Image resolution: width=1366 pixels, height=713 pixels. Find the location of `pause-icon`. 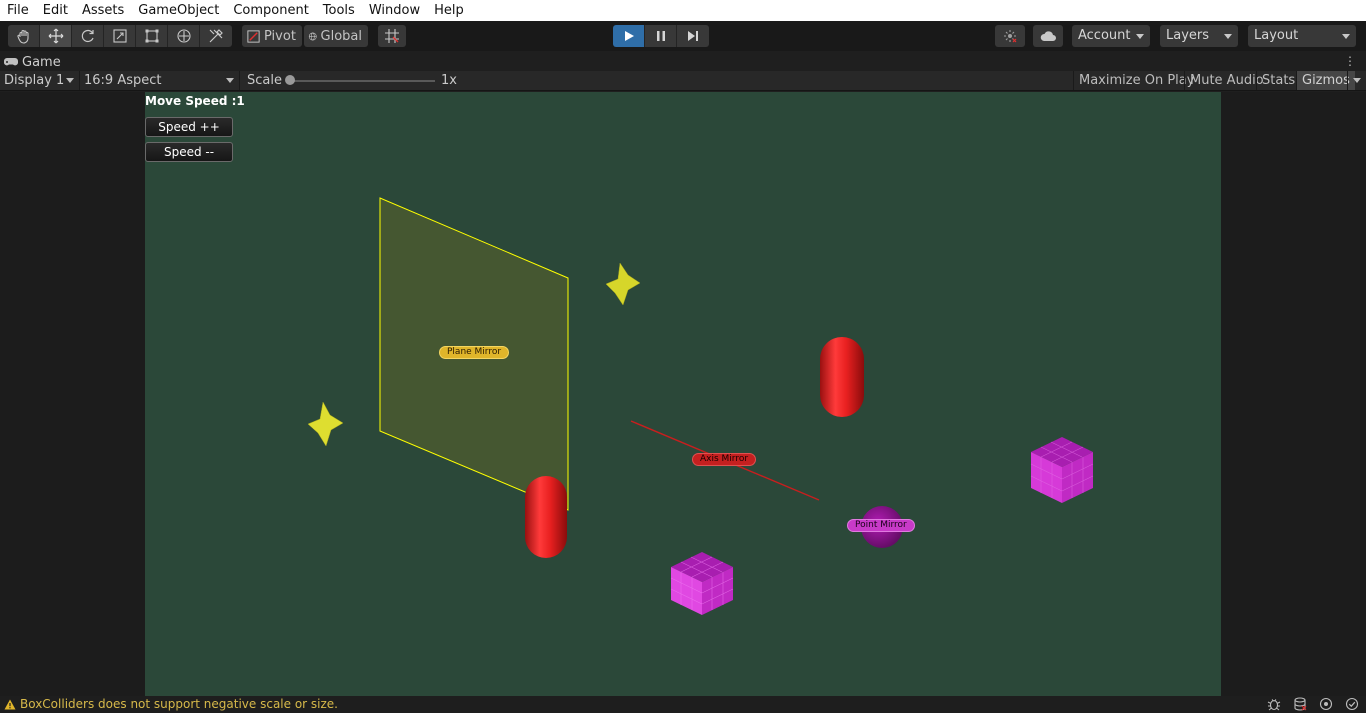

pause-icon is located at coordinates (660, 36).